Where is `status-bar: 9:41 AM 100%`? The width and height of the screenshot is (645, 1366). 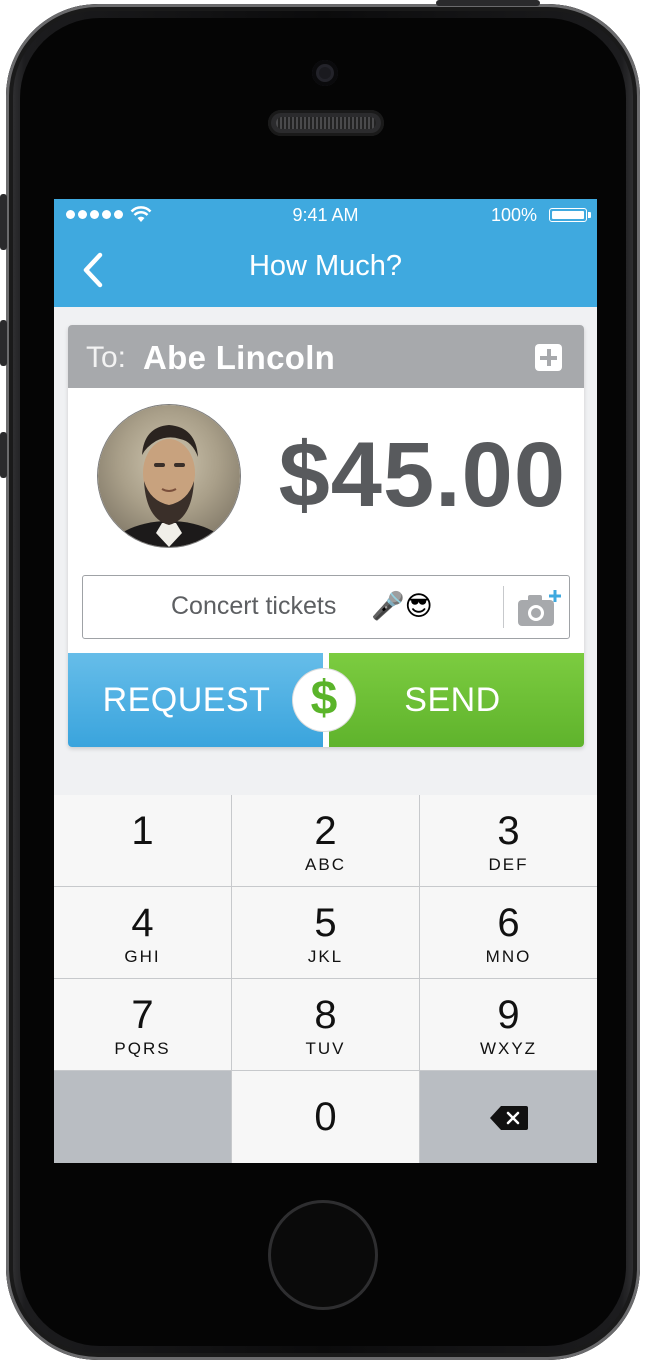
status-bar: 9:41 AM 100% is located at coordinates (325, 216).